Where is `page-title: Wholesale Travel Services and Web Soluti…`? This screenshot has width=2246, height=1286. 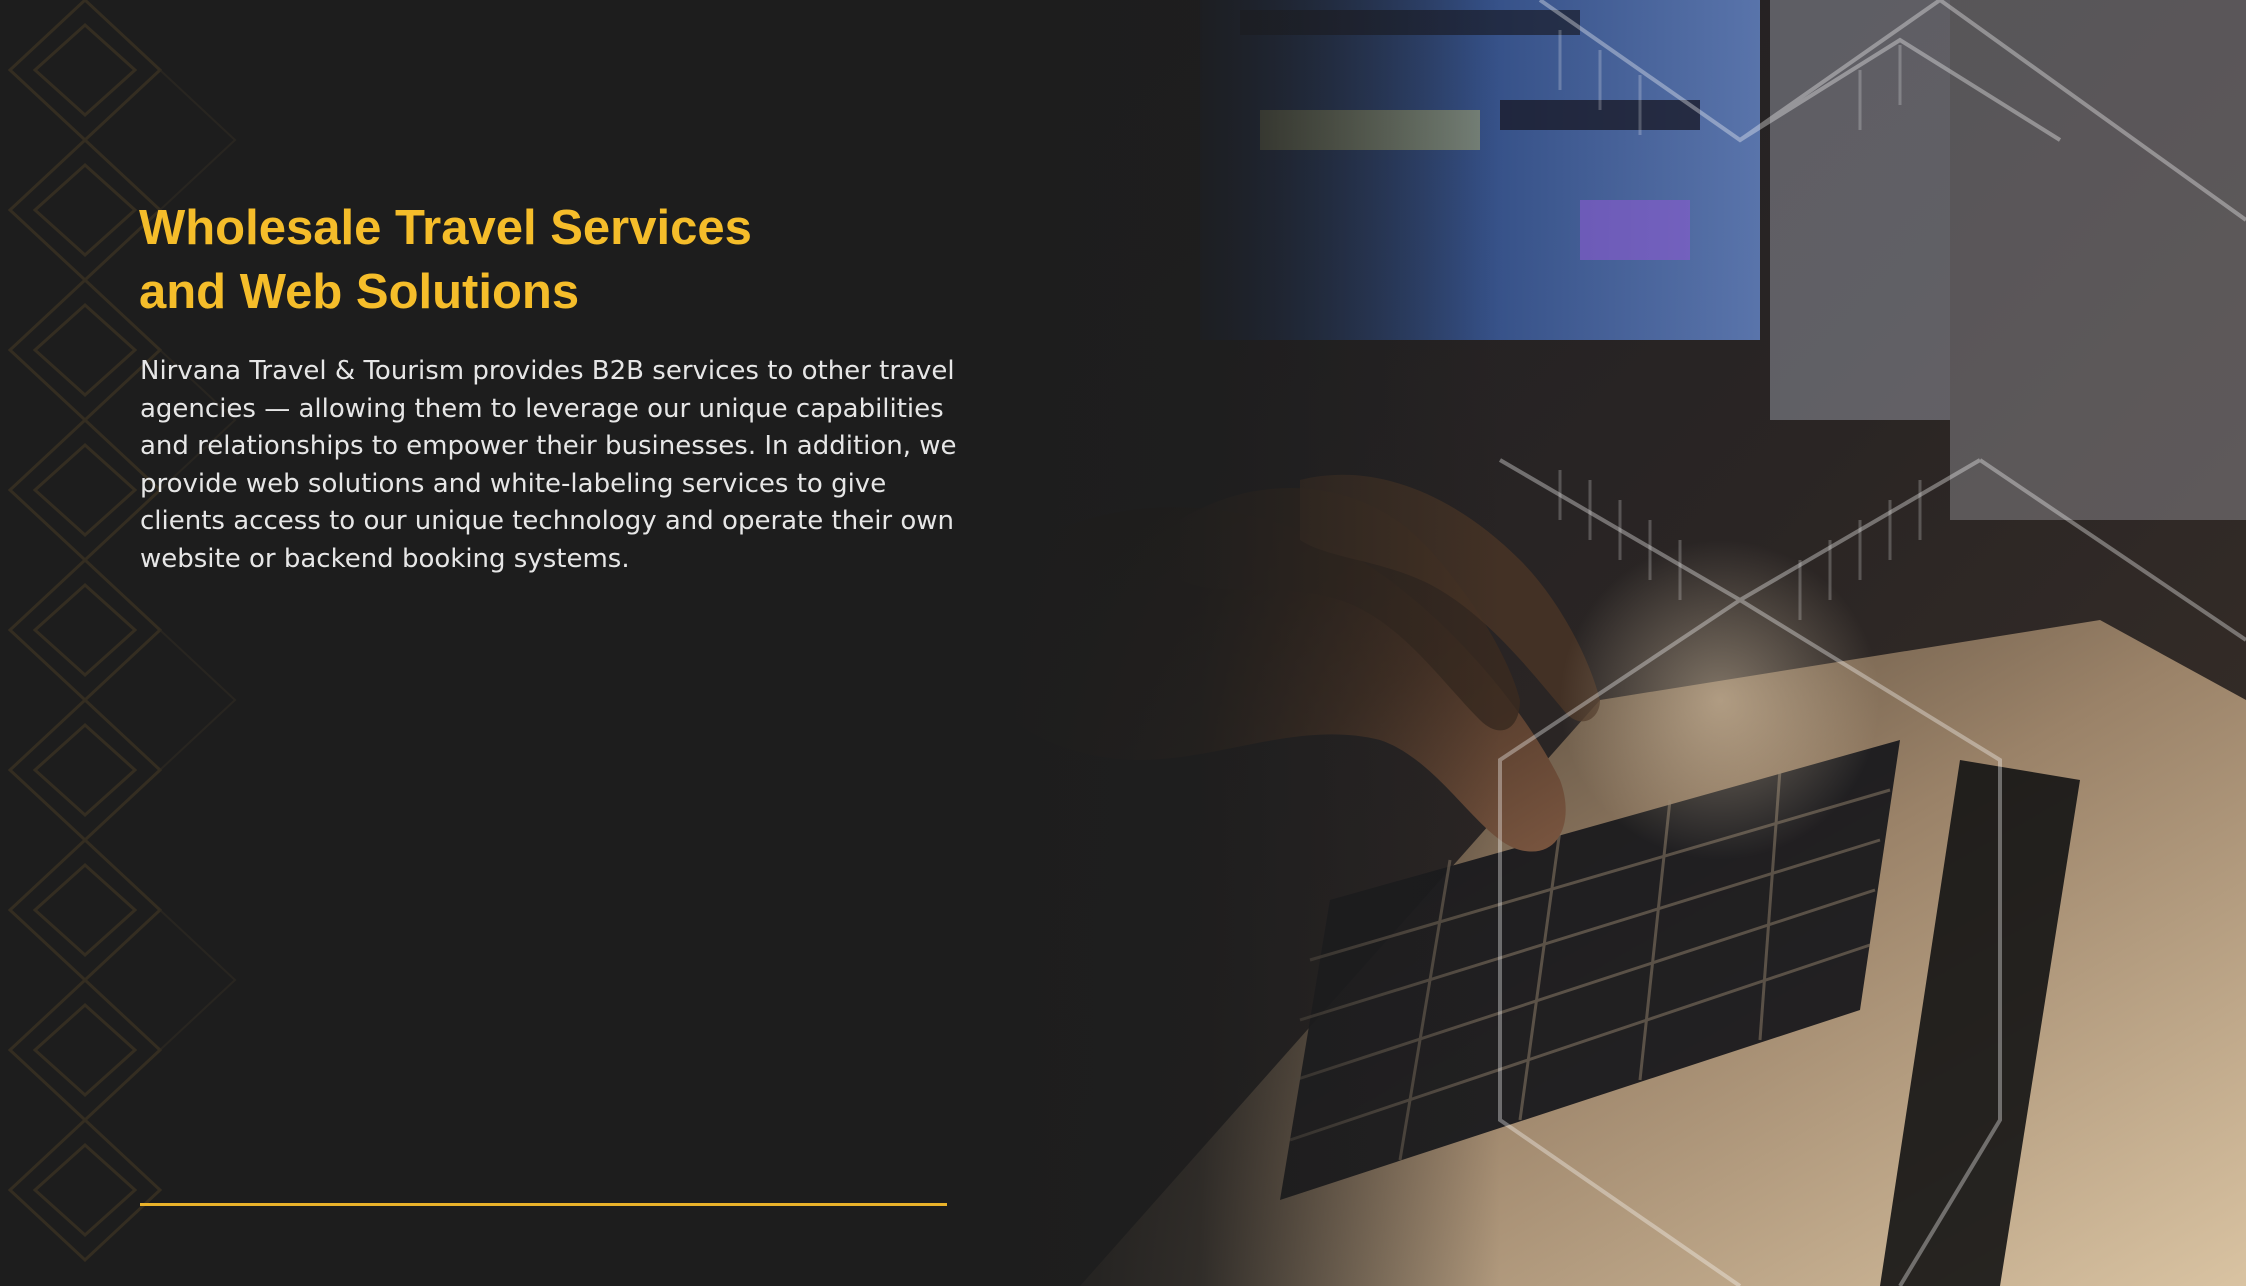 page-title: Wholesale Travel Services and Web Soluti… is located at coordinates (539, 260).